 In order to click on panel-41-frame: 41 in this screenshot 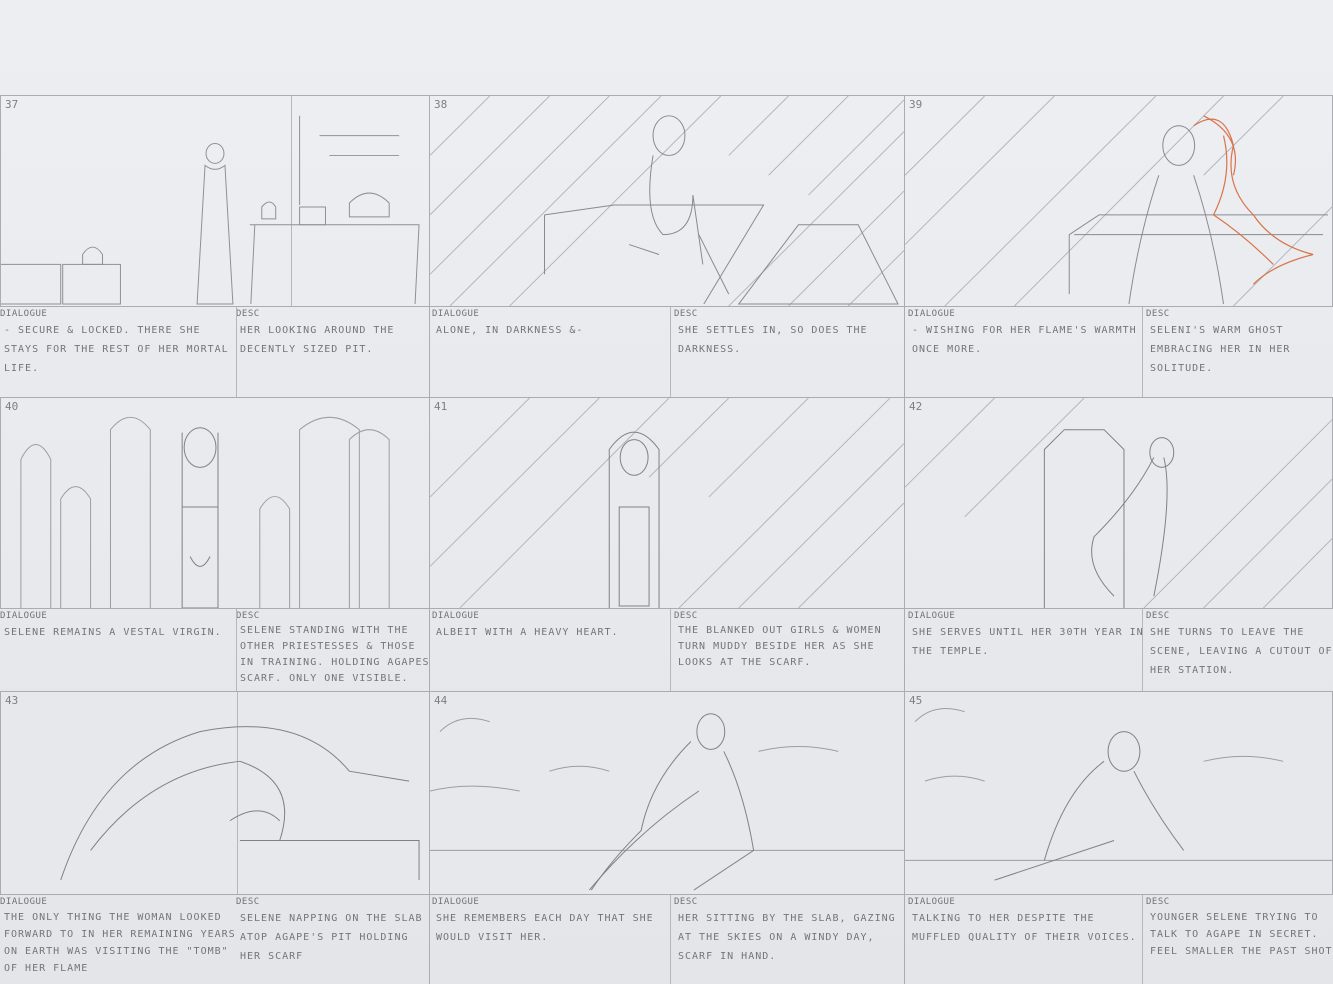, I will do `click(667, 503)`.